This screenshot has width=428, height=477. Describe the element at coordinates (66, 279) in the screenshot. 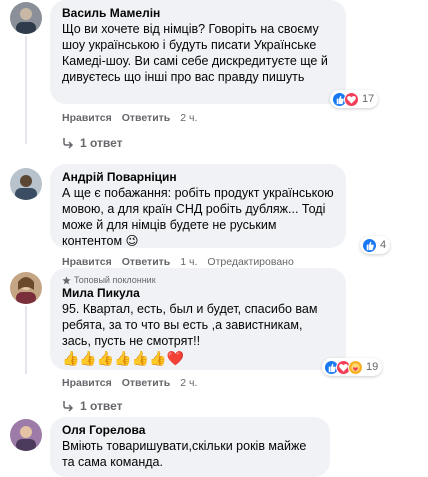

I see `top-fan-icon` at that location.